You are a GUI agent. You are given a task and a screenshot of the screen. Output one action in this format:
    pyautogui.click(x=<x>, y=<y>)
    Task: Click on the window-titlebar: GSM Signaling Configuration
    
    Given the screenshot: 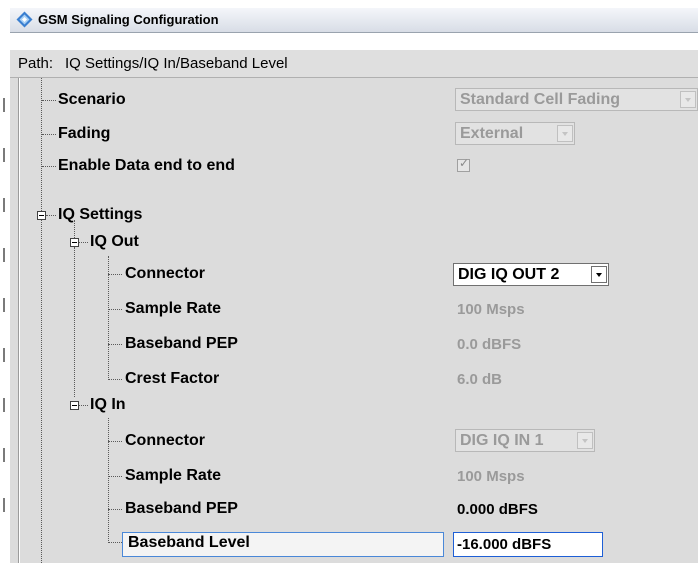 What is the action you would take?
    pyautogui.click(x=354, y=20)
    